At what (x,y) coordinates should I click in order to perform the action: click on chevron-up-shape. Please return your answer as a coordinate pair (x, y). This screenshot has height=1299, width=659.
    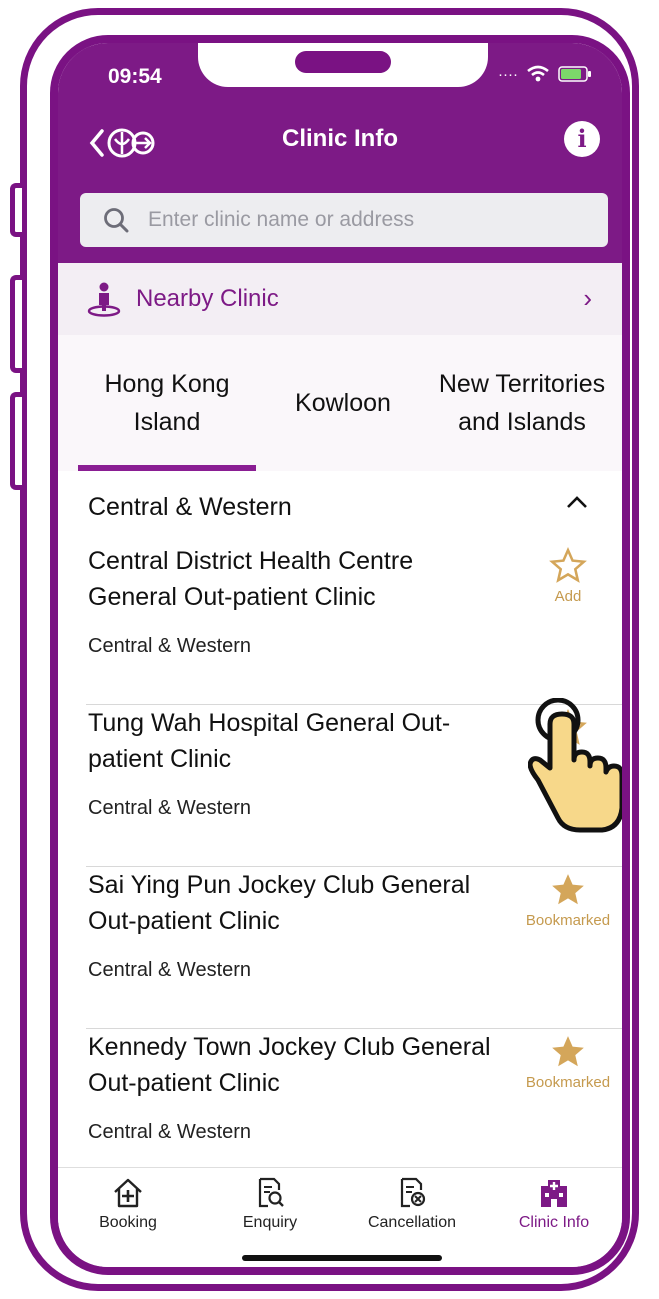
    Looking at the image, I should click on (577, 502).